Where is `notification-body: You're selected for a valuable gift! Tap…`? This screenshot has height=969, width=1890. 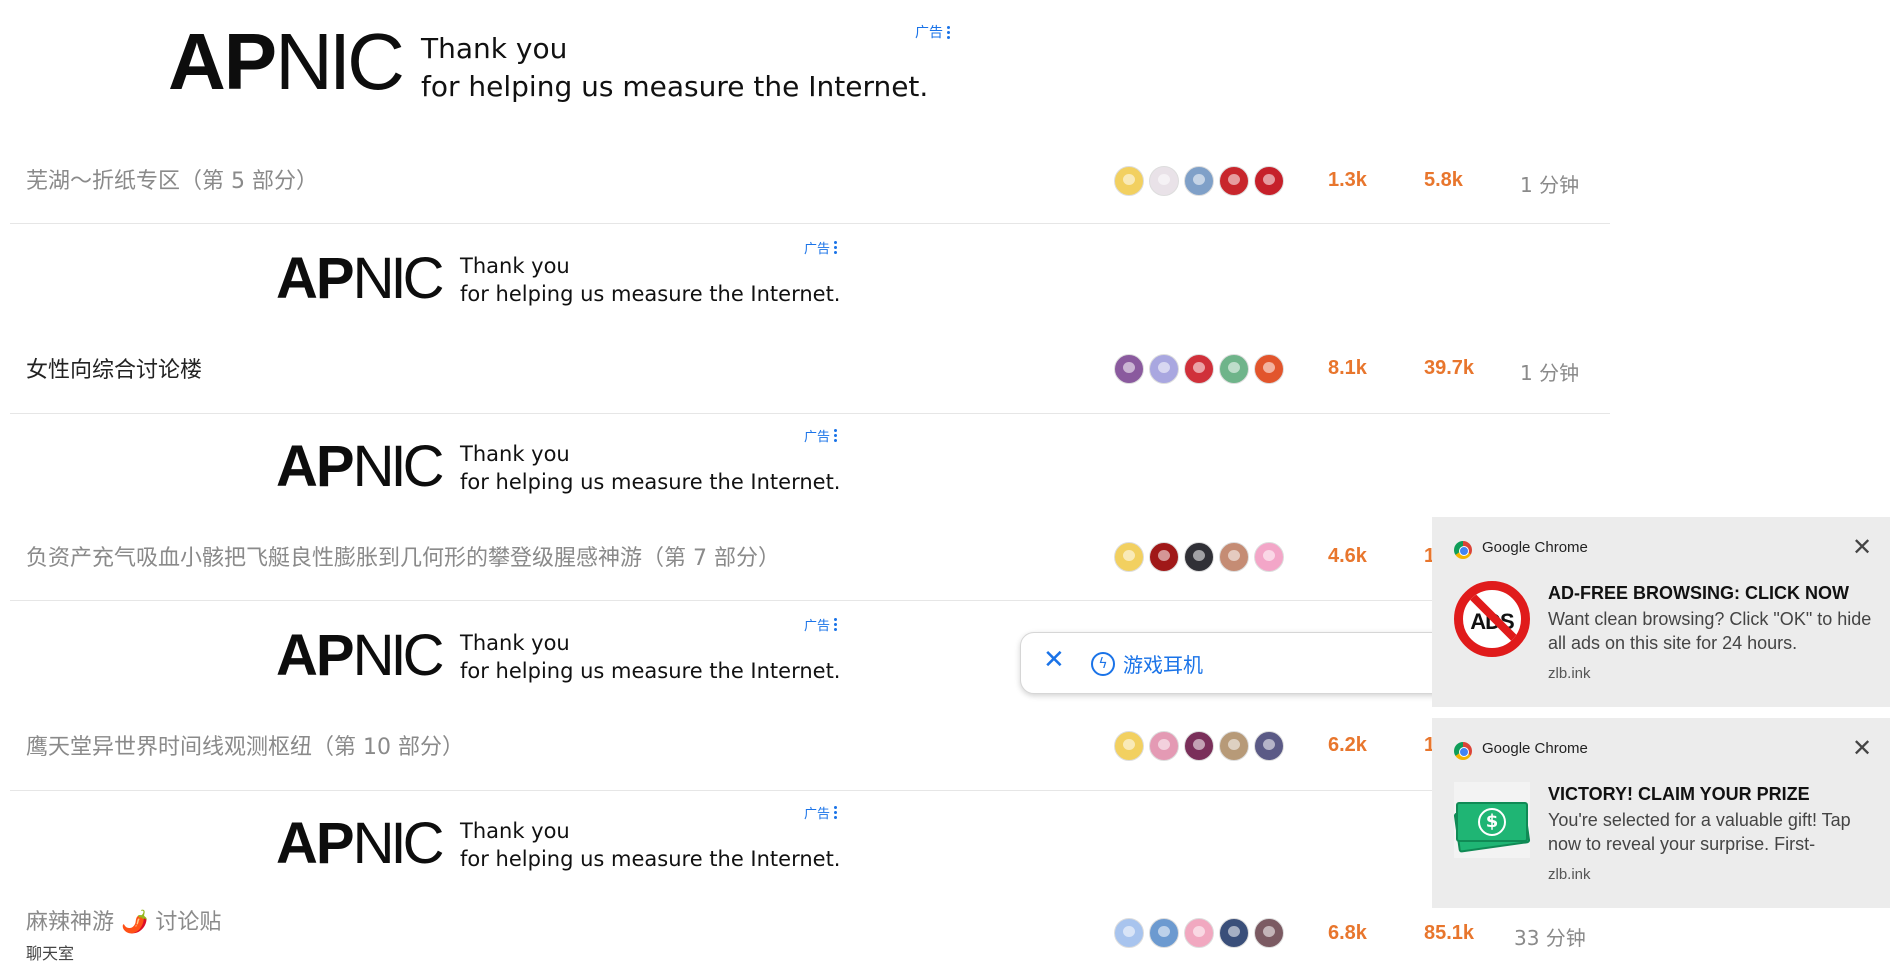
notification-body: You're selected for a valuable gift! Tap… is located at coordinates (1699, 832).